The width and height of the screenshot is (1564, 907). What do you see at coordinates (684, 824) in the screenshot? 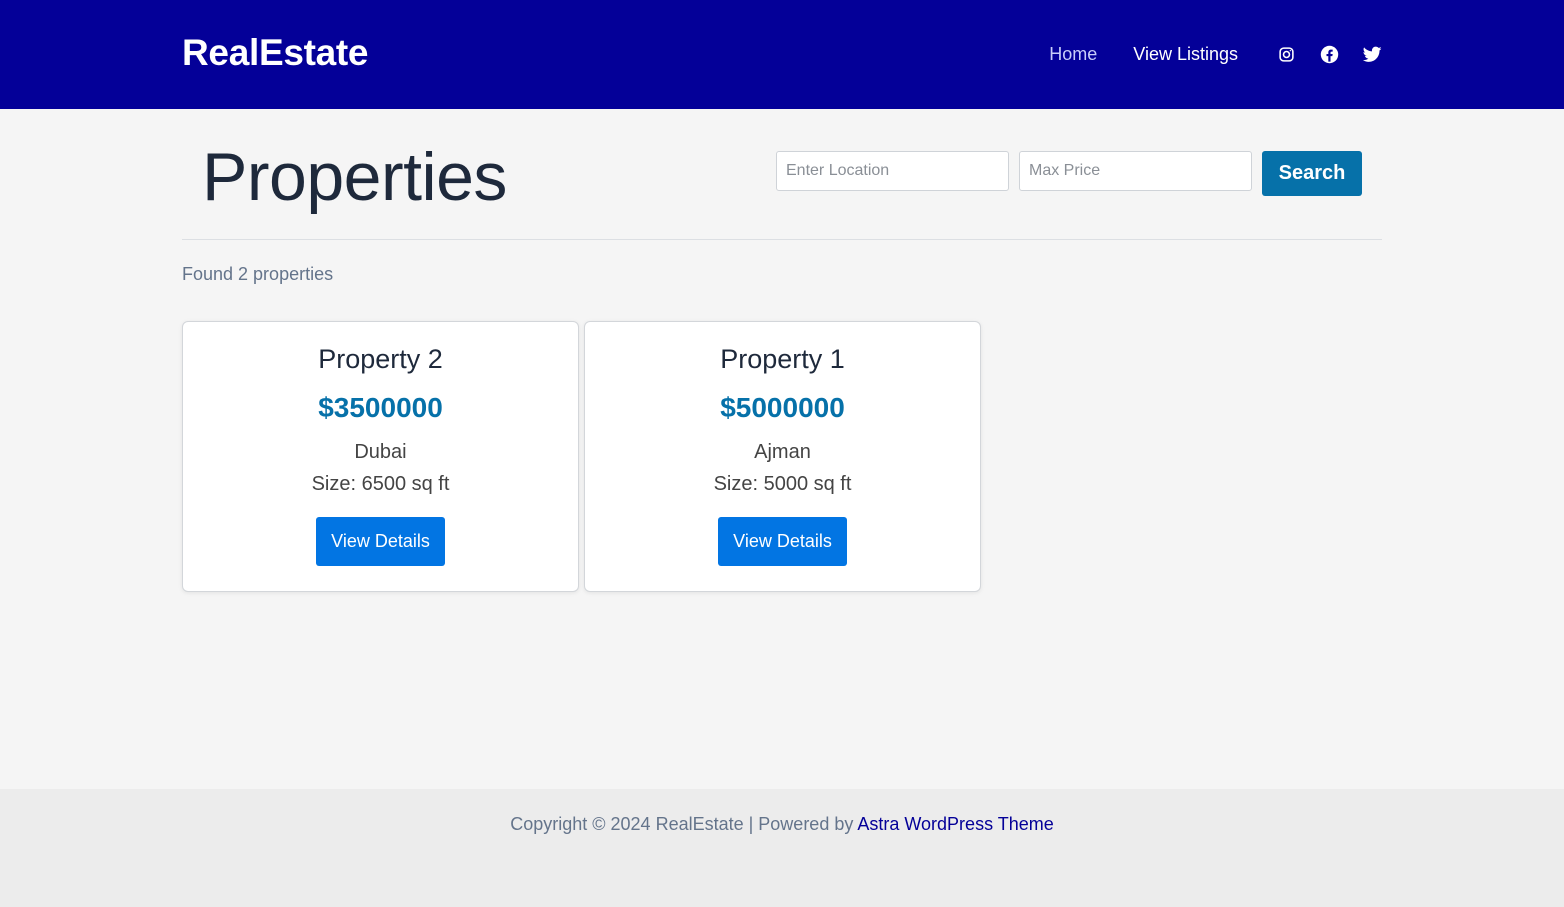
I see `copyright-text: Copyright © 2024 RealEstate | Powered by` at bounding box center [684, 824].